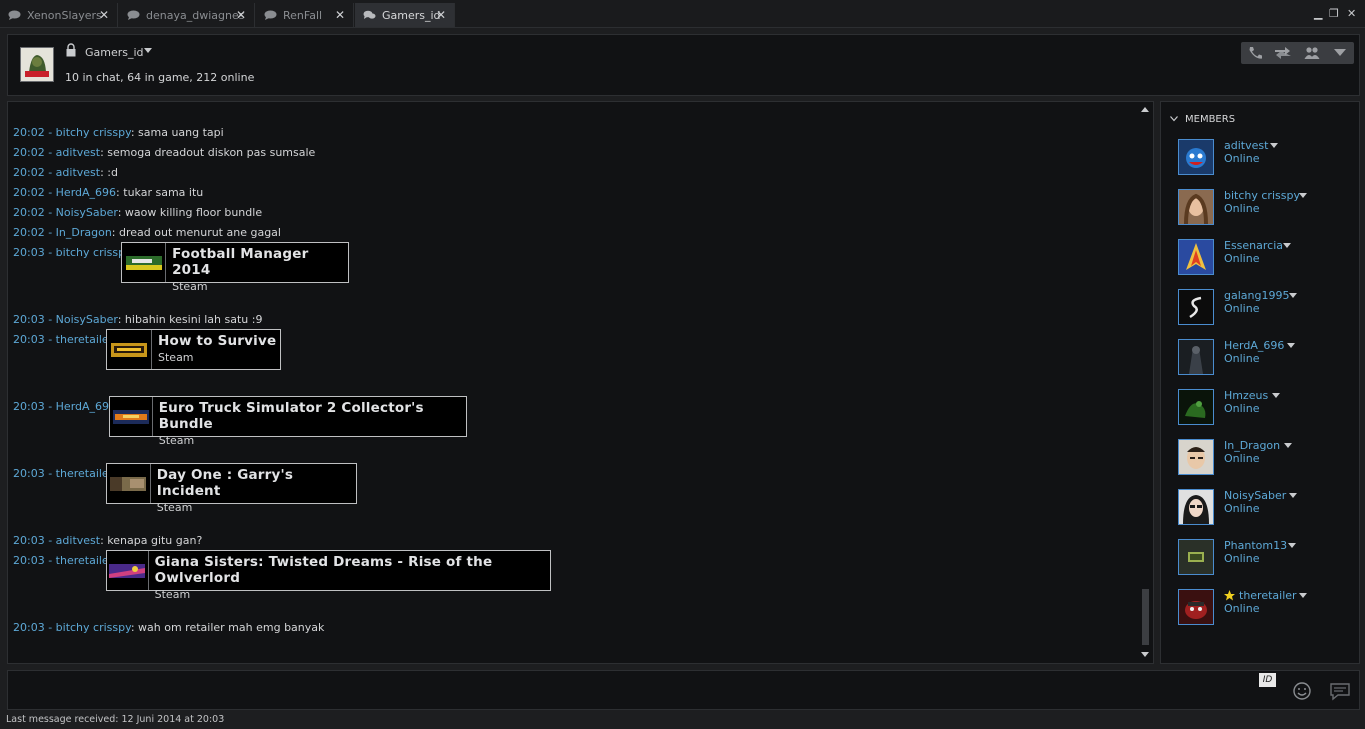 The height and width of the screenshot is (729, 1365). Describe the element at coordinates (1268, 357) in the screenshot. I see `member-herda-696: HerdA_696 Online` at that location.